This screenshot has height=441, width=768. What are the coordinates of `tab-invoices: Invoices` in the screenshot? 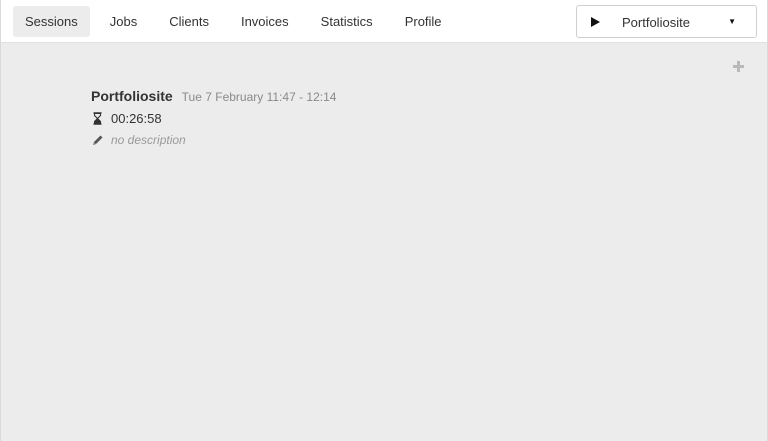 It's located at (265, 21).